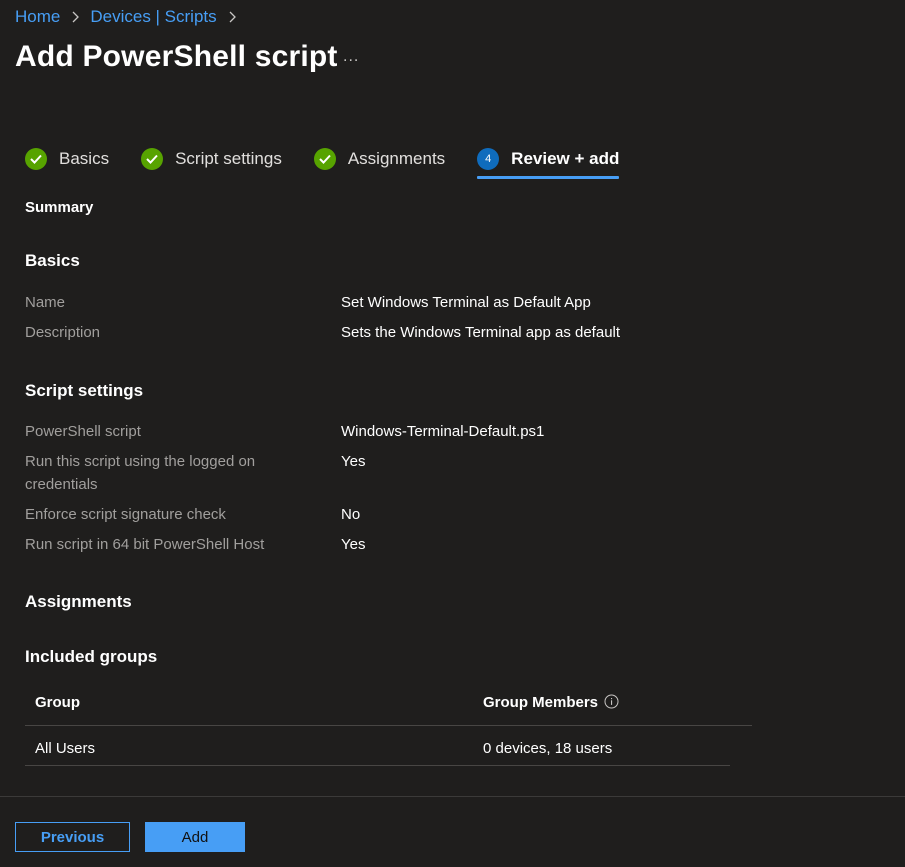 This screenshot has width=905, height=867. What do you see at coordinates (91, 656) in the screenshot?
I see `included-groups-heading: Included groups` at bounding box center [91, 656].